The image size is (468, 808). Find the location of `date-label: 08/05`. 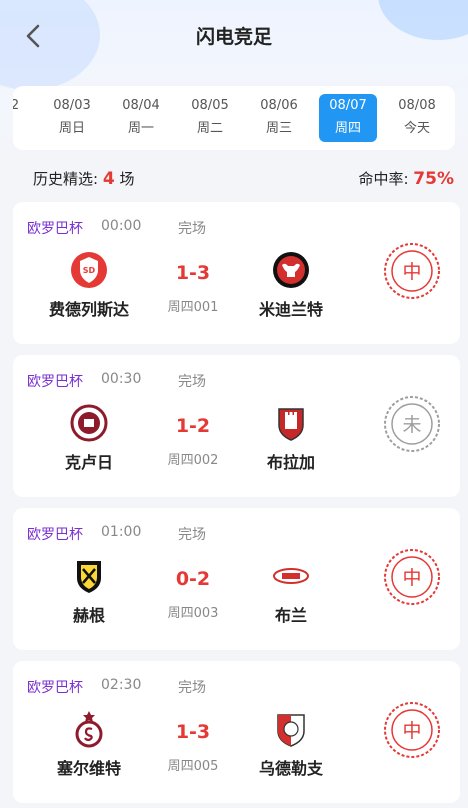

date-label: 08/05 is located at coordinates (210, 105).